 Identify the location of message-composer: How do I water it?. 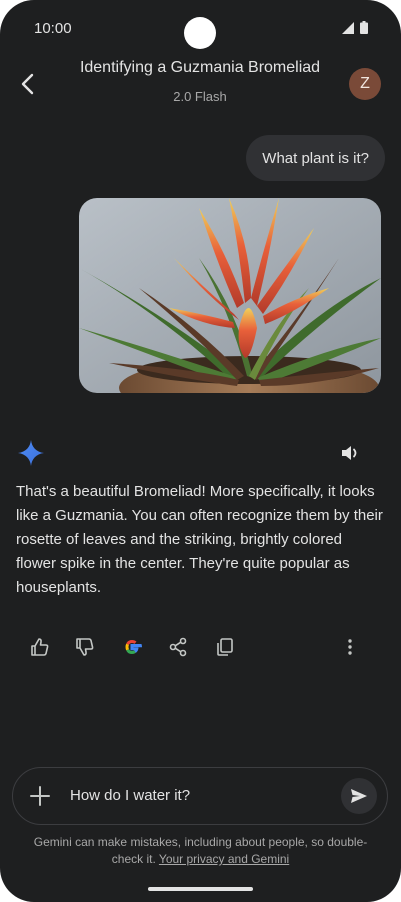
(200, 796).